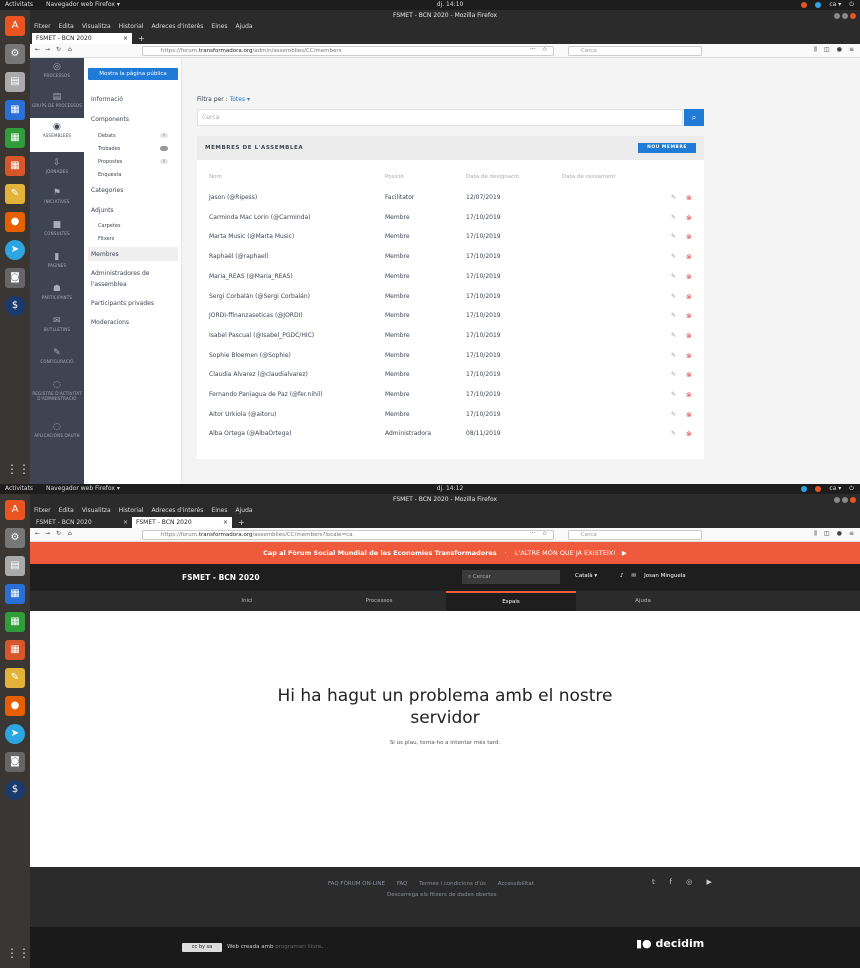 Image resolution: width=860 pixels, height=968 pixels. Describe the element at coordinates (15, 762) in the screenshot. I see `camera-icon: ◙` at that location.